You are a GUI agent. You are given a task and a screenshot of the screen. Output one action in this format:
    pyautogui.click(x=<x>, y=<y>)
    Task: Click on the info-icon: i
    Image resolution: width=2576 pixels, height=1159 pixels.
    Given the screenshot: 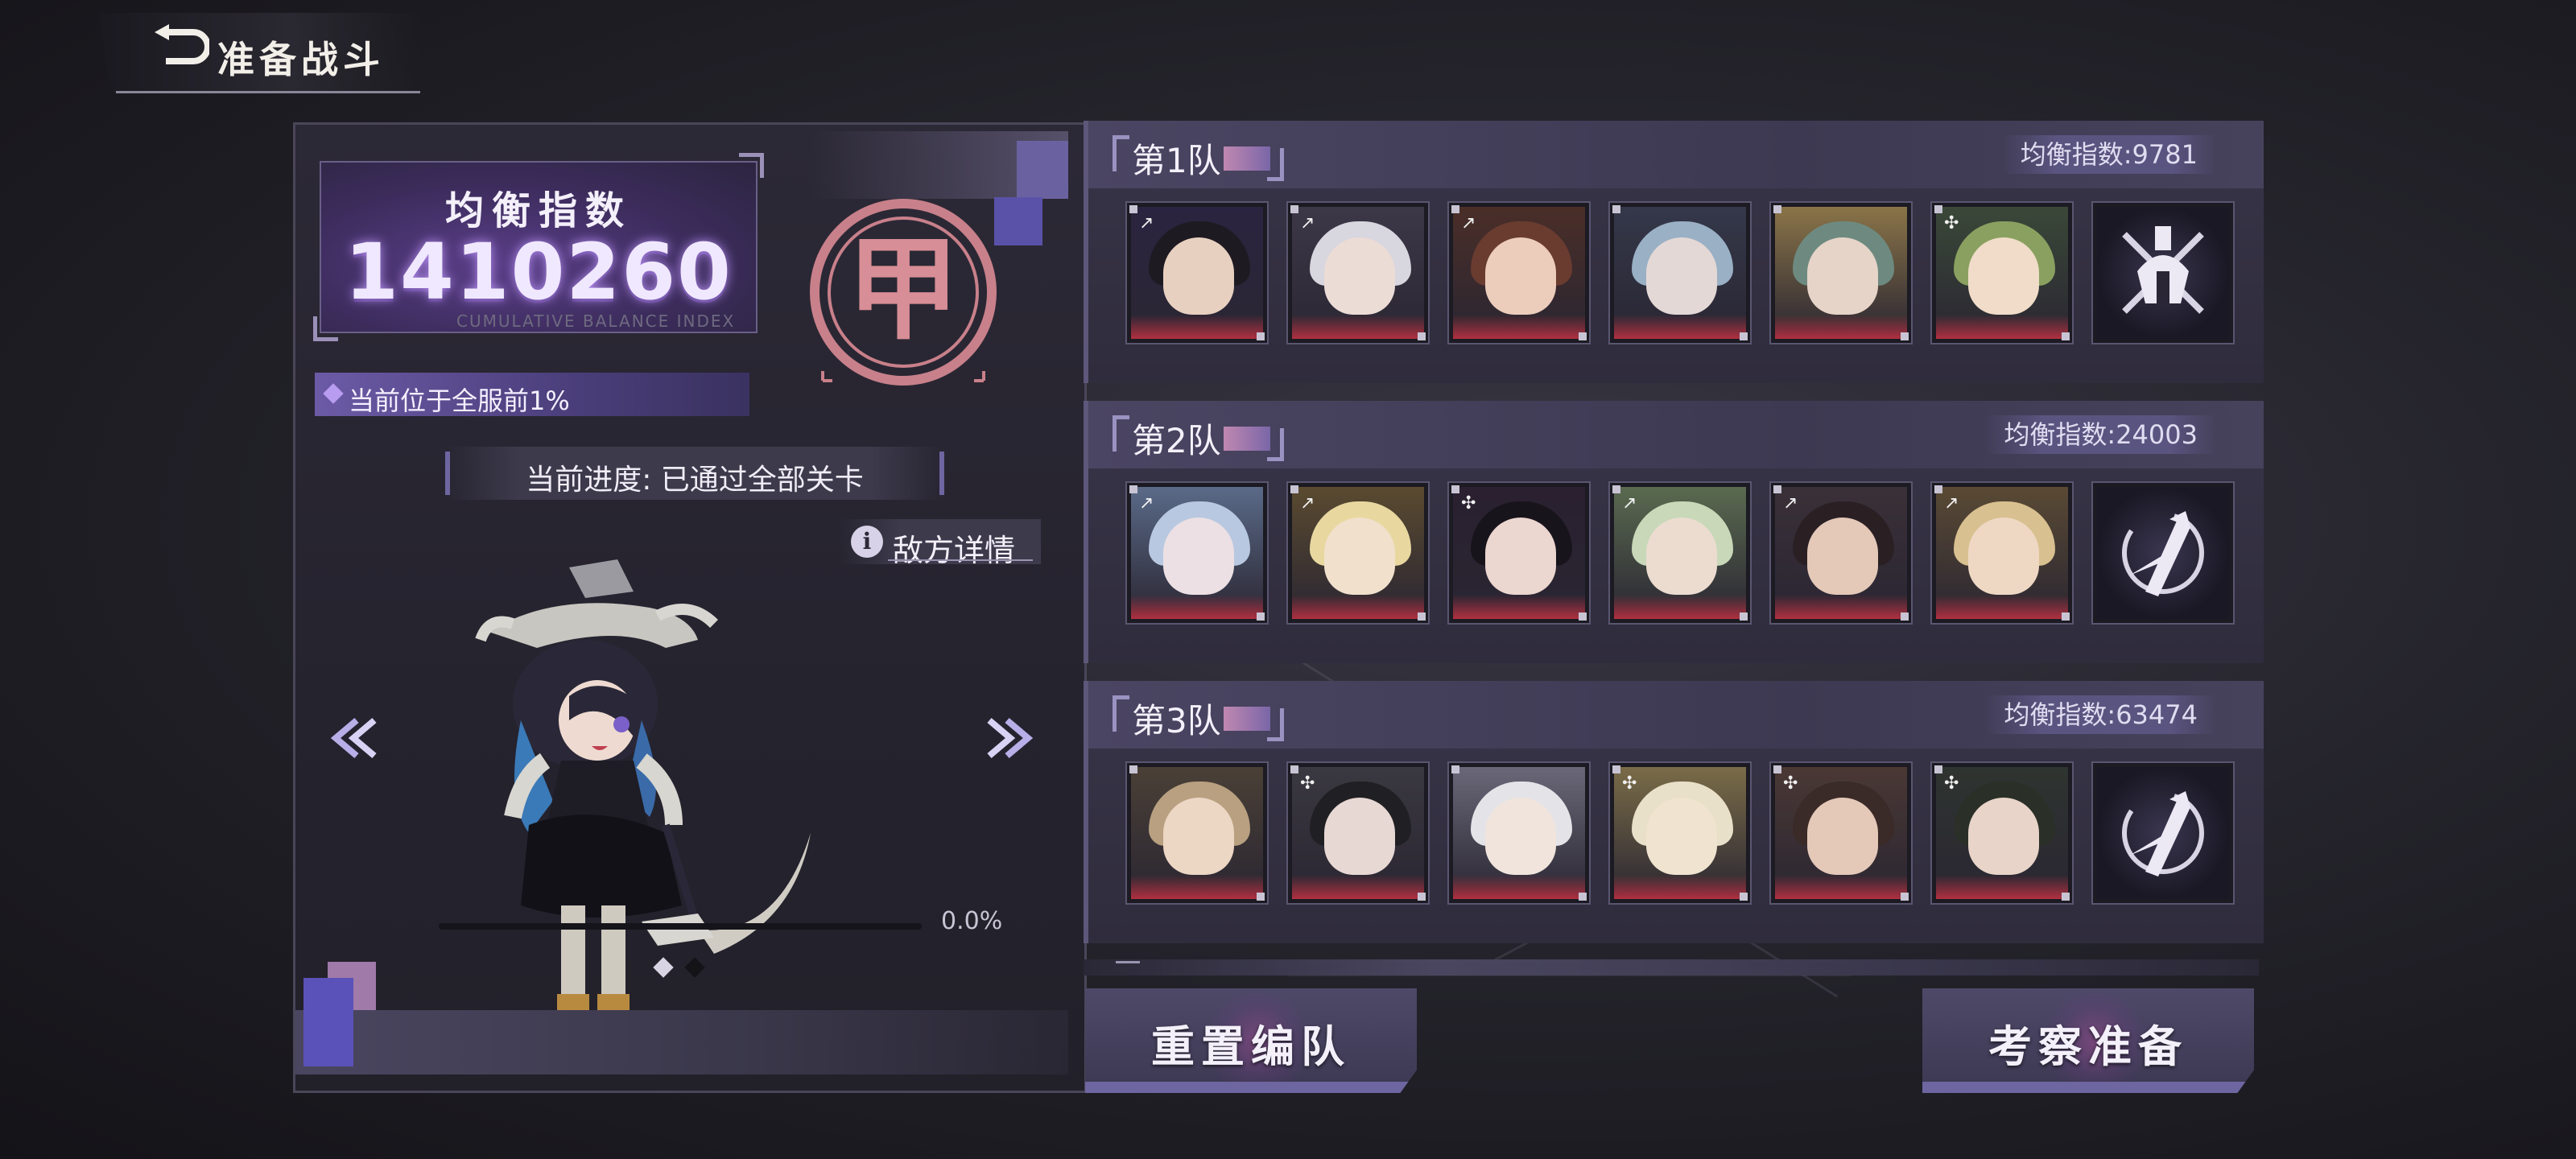 What is the action you would take?
    pyautogui.click(x=867, y=542)
    